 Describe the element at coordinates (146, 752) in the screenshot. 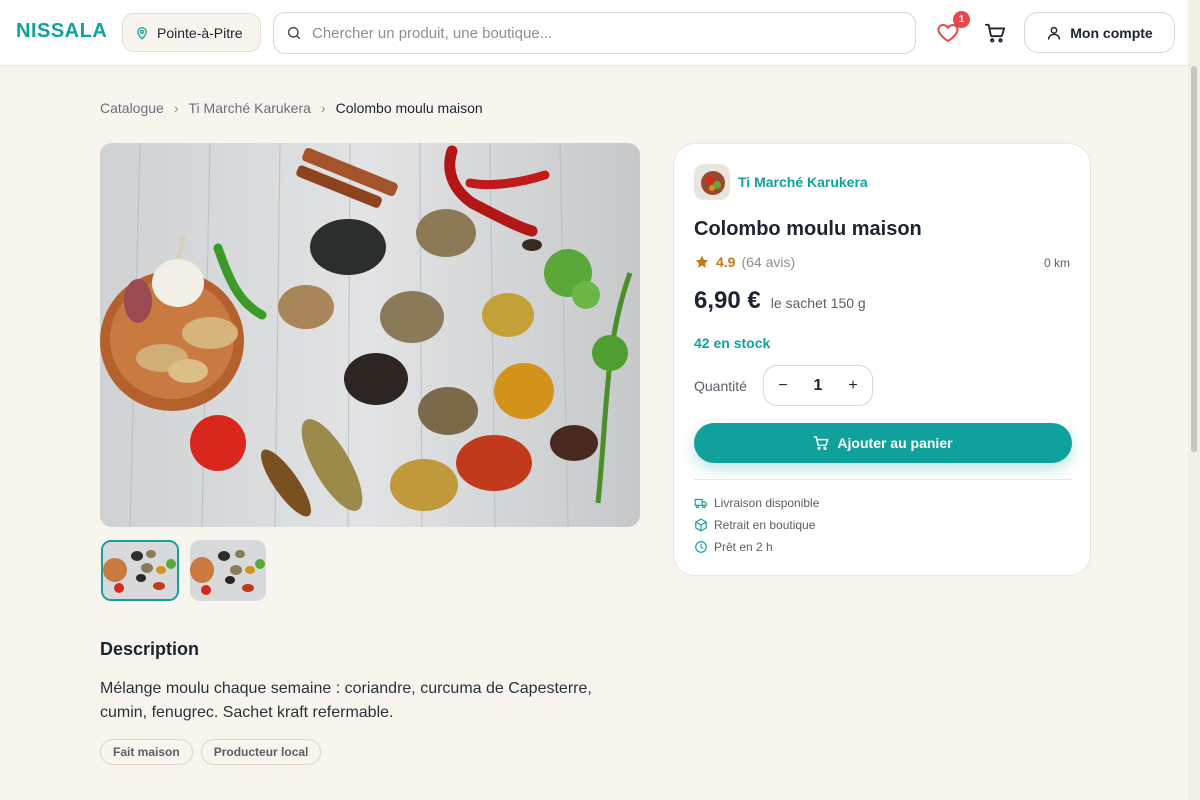

I see `tag-fait-maison: Fait maison` at that location.